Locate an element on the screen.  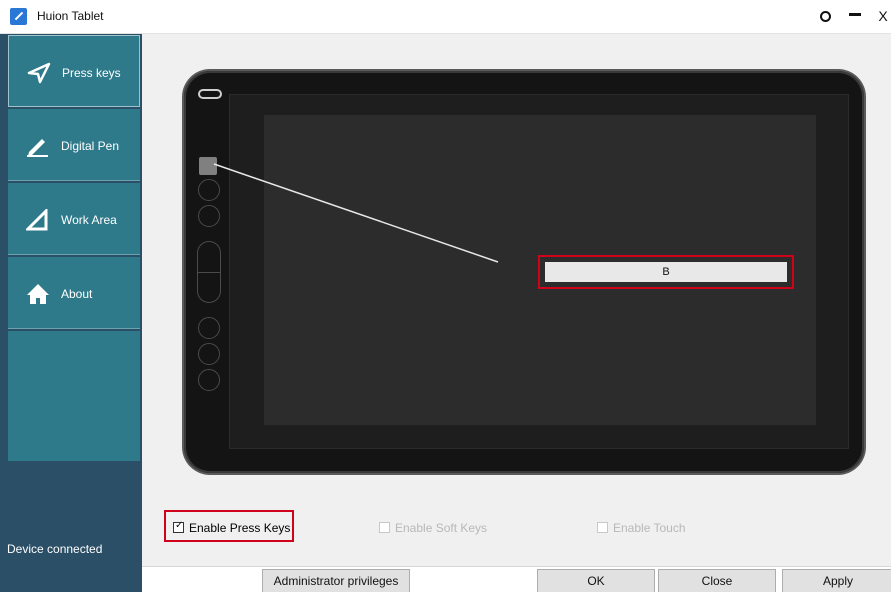
settings-button is located at coordinates (825, 16).